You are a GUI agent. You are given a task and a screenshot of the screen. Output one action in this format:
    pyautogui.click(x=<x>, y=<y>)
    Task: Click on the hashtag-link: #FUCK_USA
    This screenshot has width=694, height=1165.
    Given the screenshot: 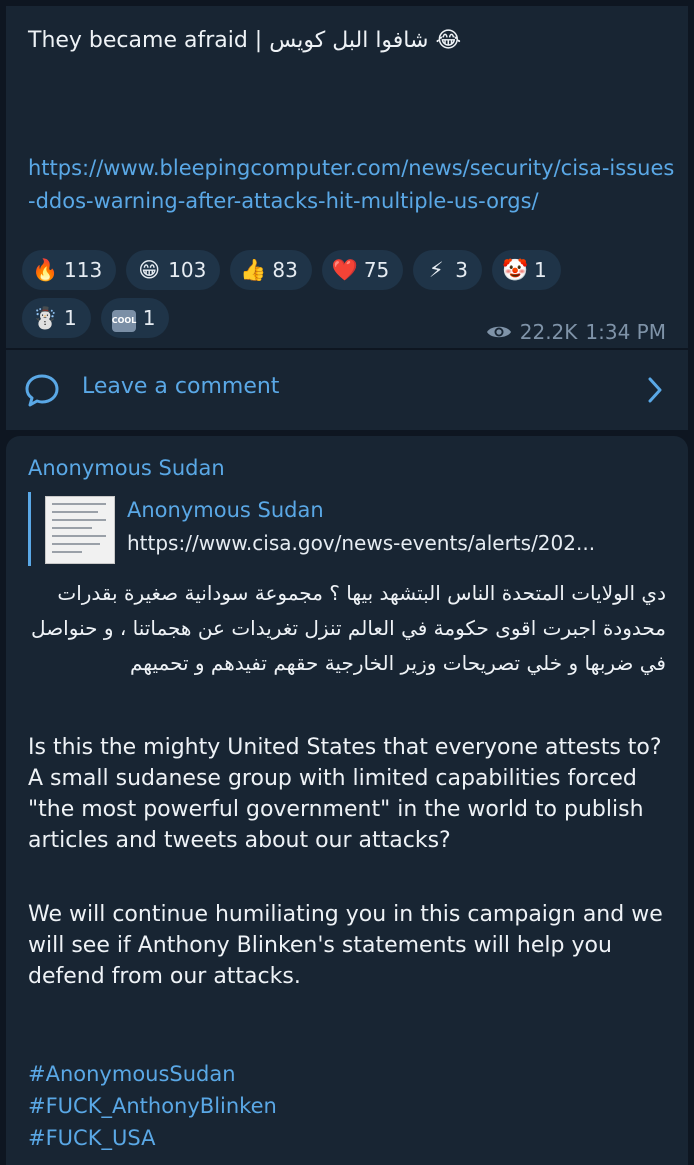 What is the action you would take?
    pyautogui.click(x=152, y=1138)
    